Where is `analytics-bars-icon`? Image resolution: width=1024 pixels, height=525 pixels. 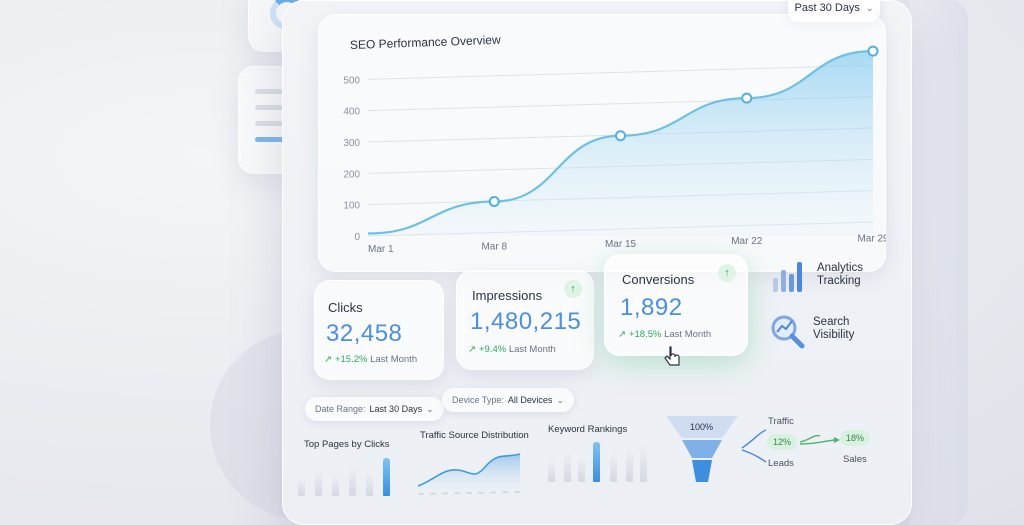 analytics-bars-icon is located at coordinates (787, 277).